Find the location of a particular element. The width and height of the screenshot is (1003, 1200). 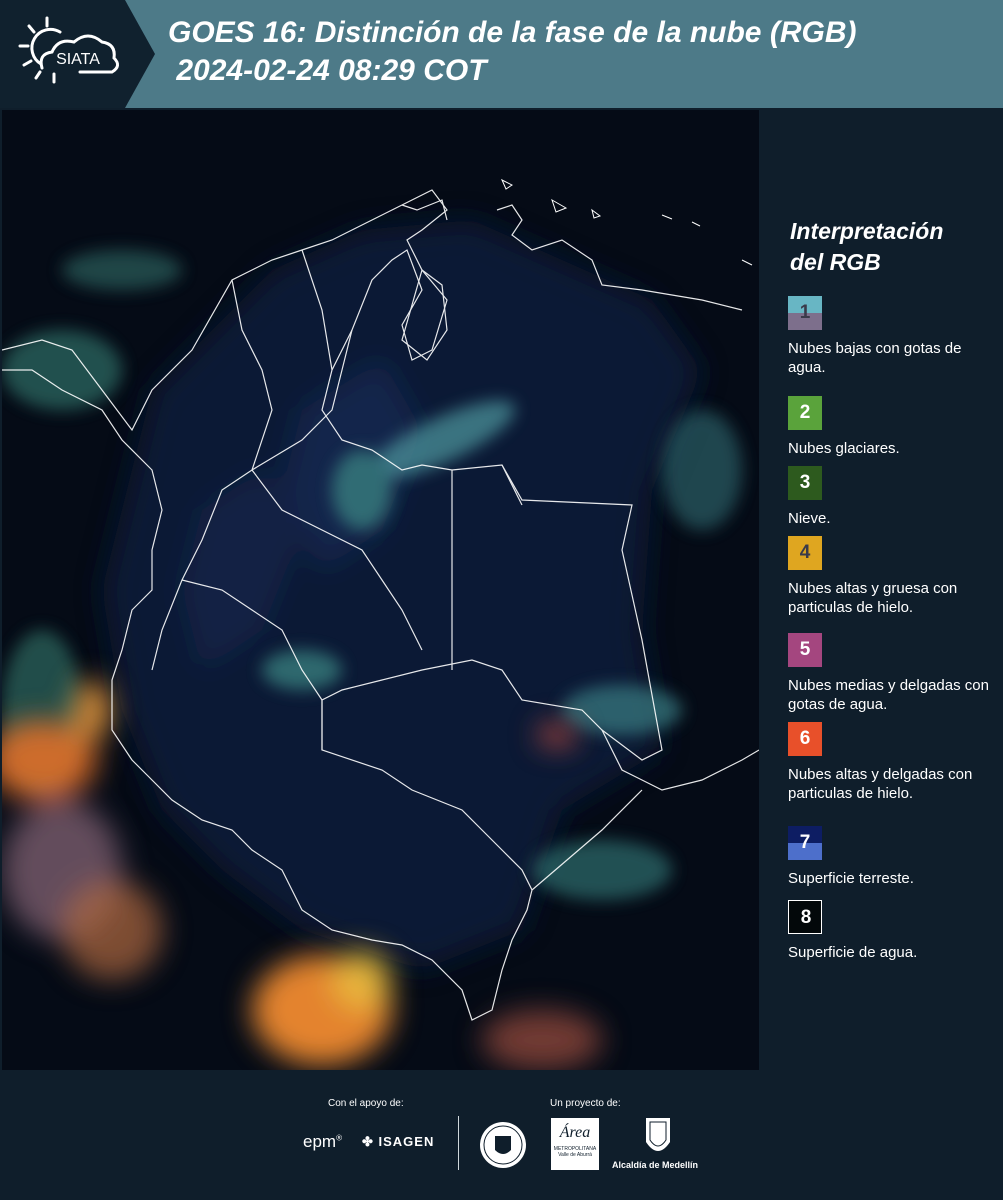

area-logo-sub2: Valle de Aburrá is located at coordinates (575, 1155).